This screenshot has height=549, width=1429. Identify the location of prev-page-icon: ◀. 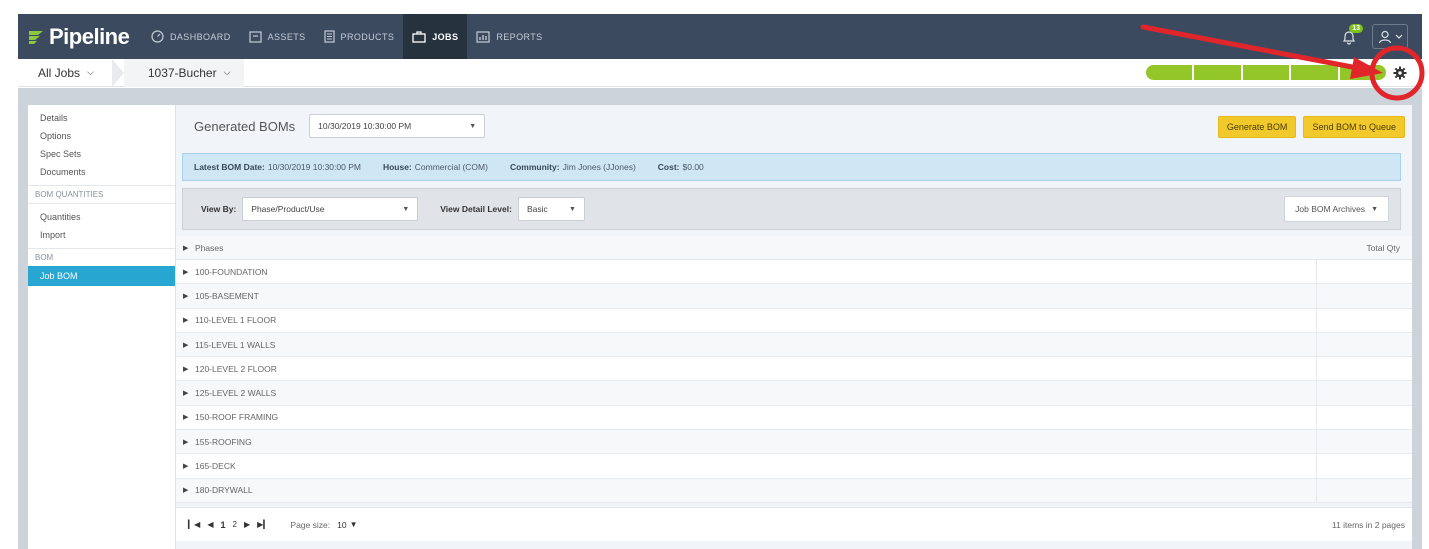
(210, 524).